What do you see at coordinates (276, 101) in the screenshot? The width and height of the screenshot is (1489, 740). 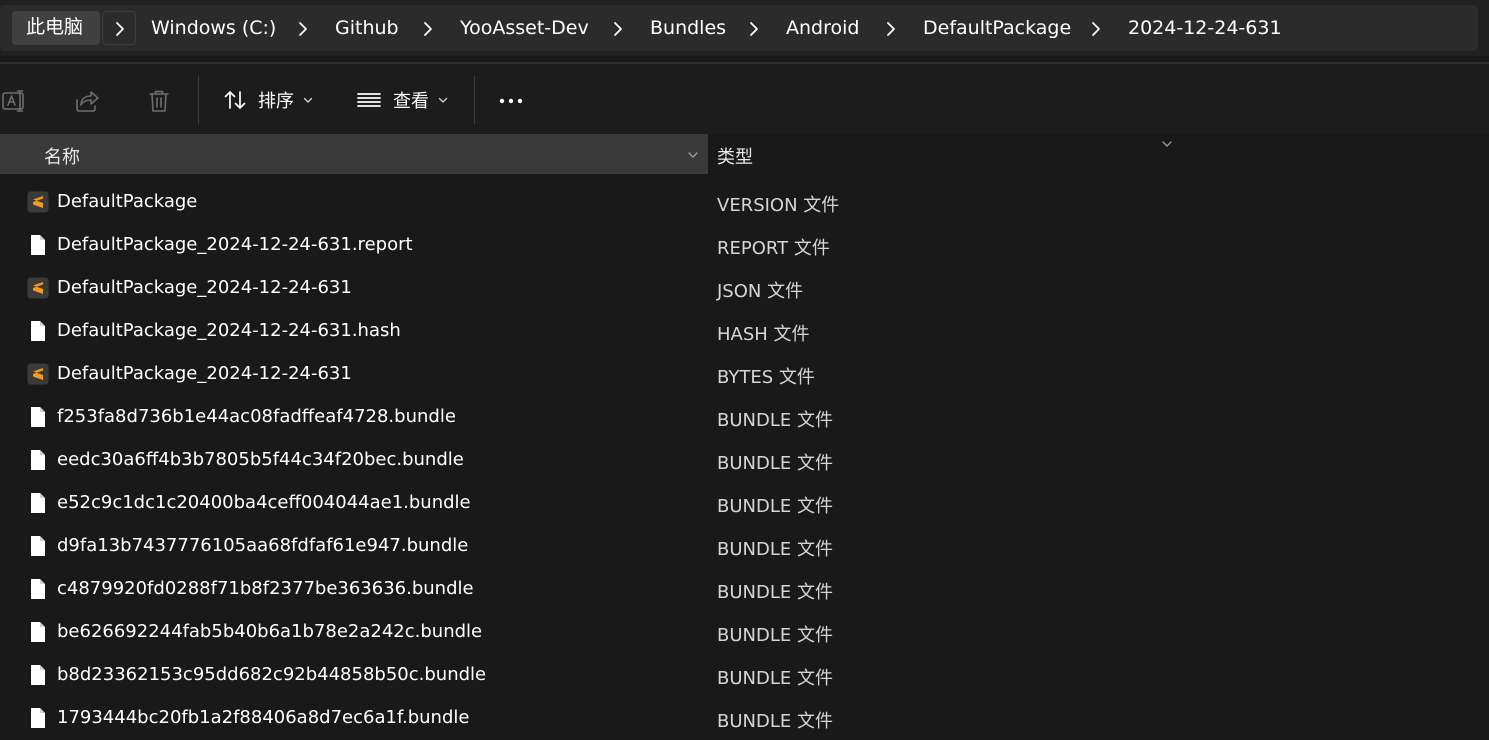 I see `sort-label: 排序` at bounding box center [276, 101].